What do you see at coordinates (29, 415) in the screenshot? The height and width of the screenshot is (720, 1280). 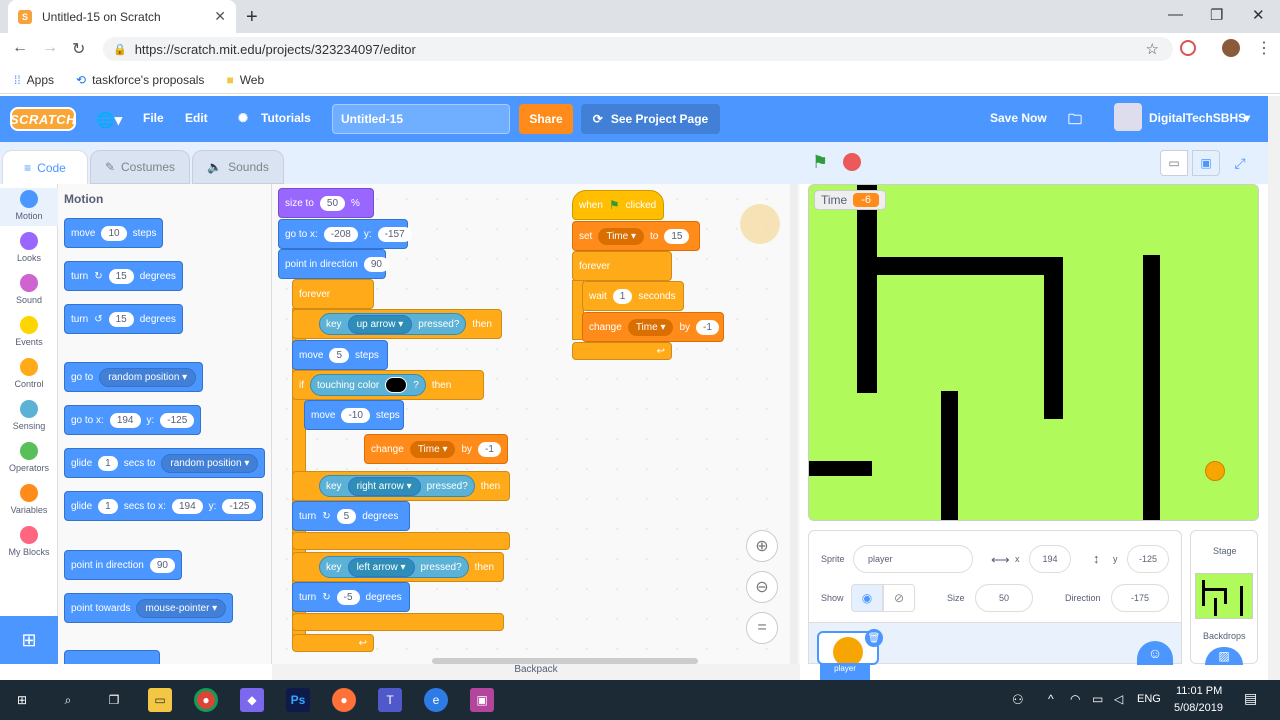 I see `category-sensing: Sensing` at bounding box center [29, 415].